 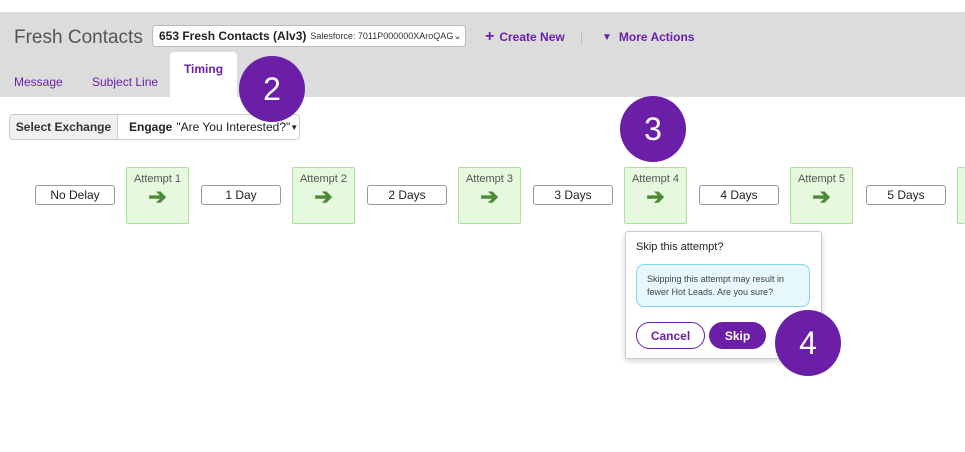 I want to click on tab-message: Message, so click(x=38, y=82).